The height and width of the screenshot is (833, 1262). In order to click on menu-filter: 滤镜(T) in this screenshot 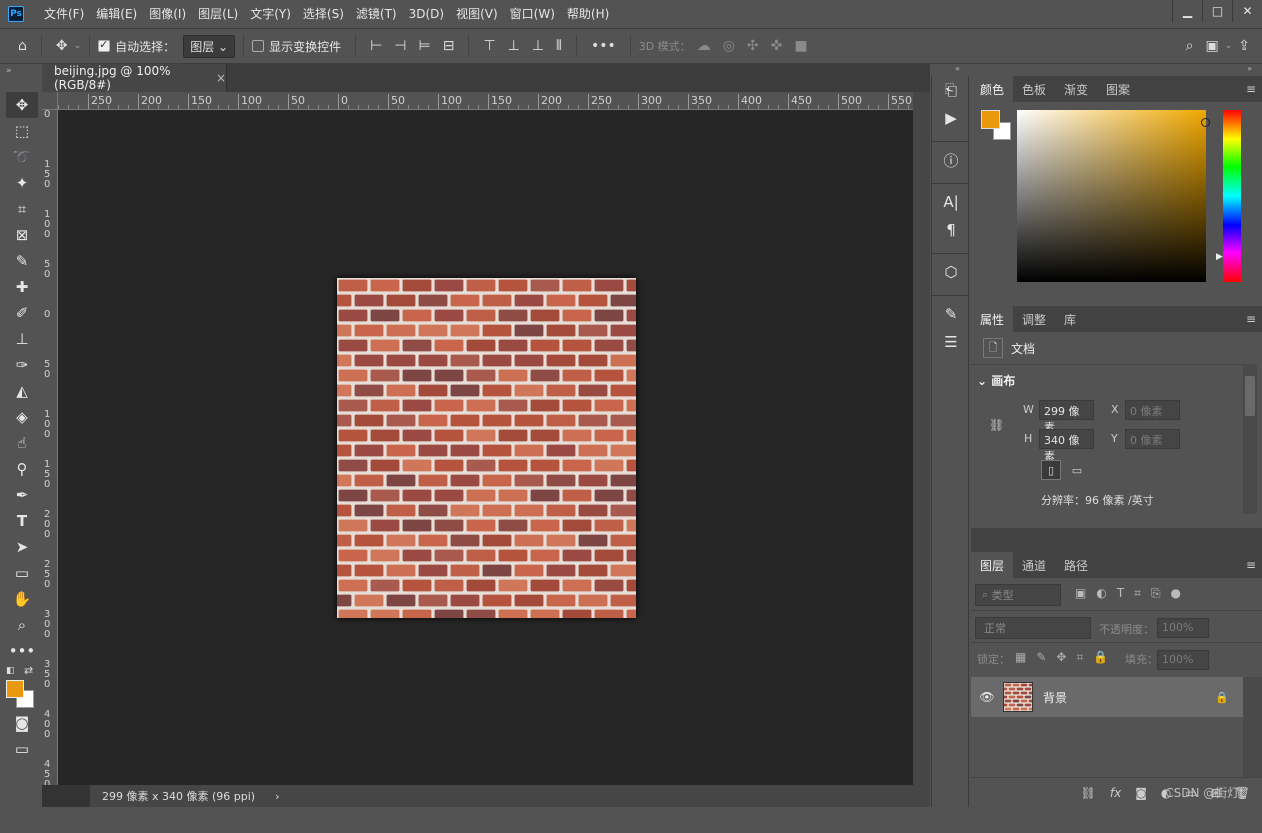, I will do `click(376, 14)`.